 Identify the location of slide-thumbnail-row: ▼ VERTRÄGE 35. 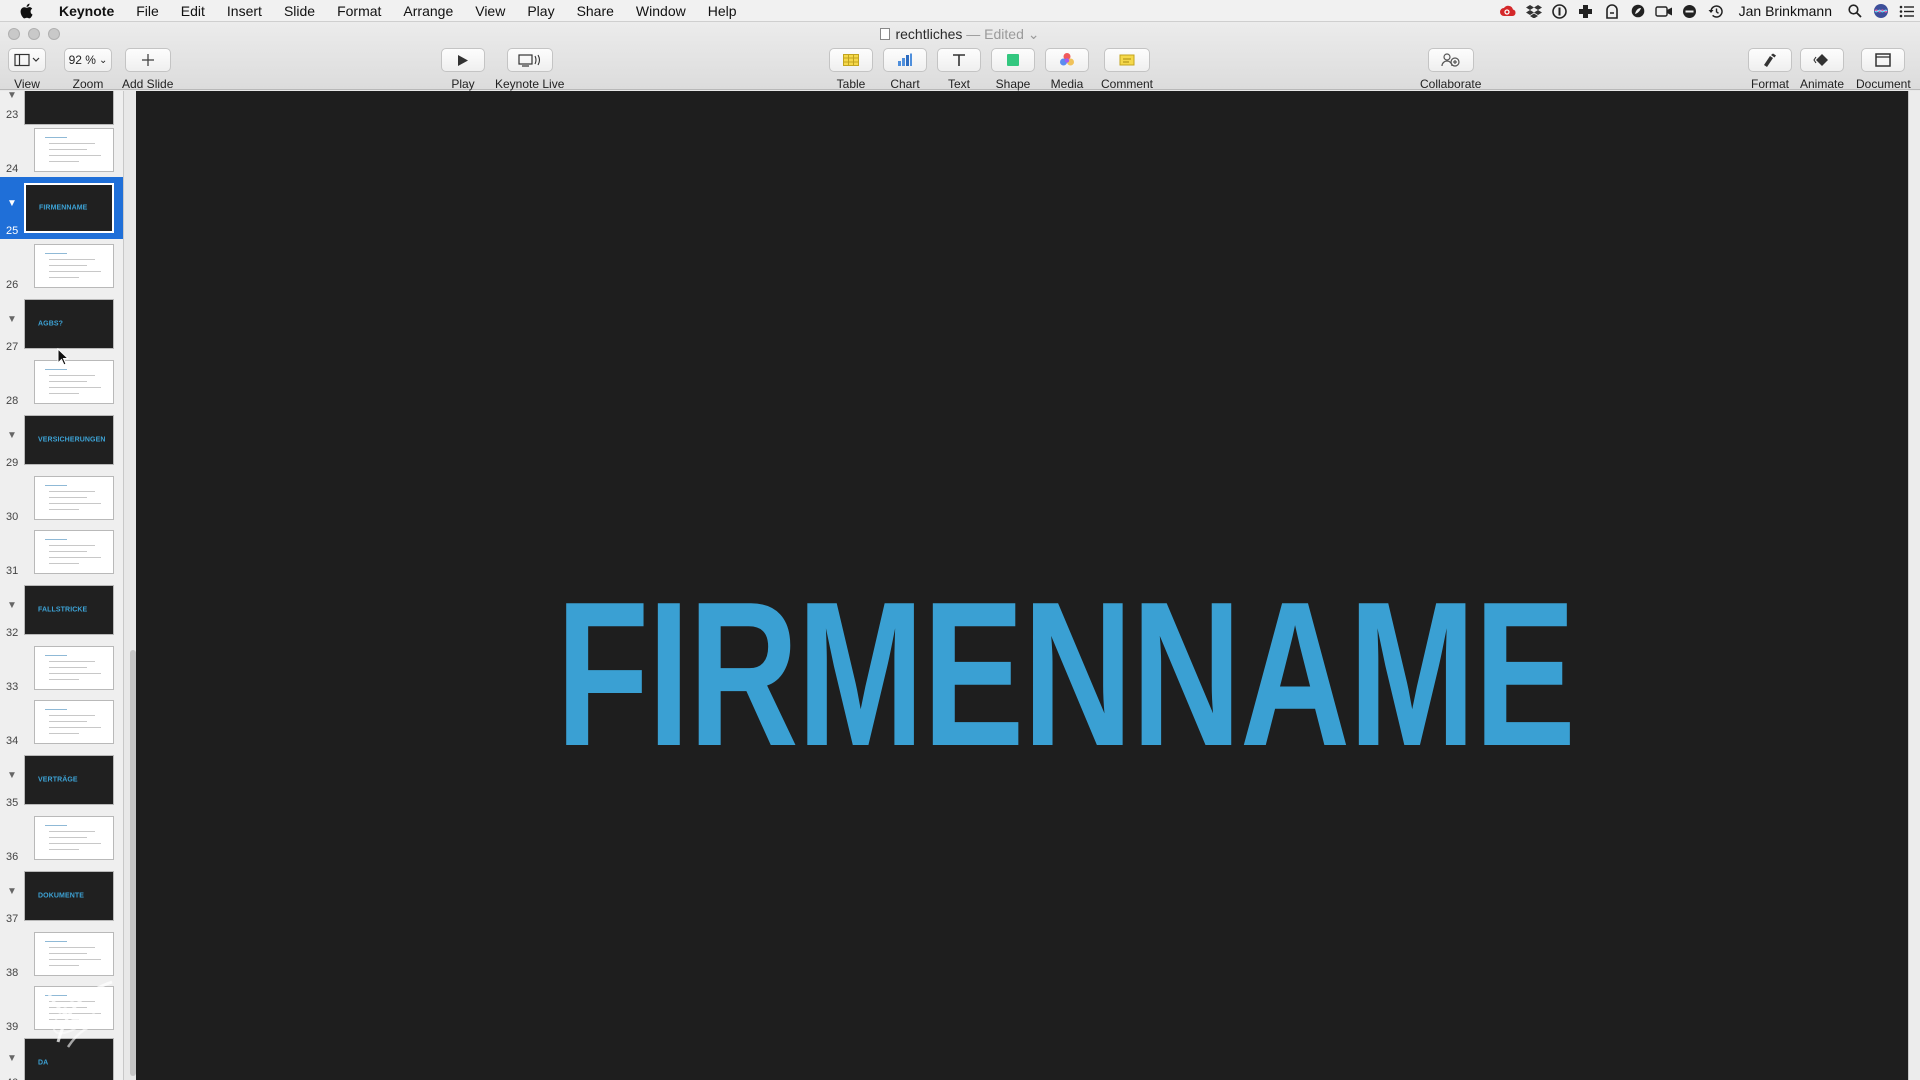
(61, 780).